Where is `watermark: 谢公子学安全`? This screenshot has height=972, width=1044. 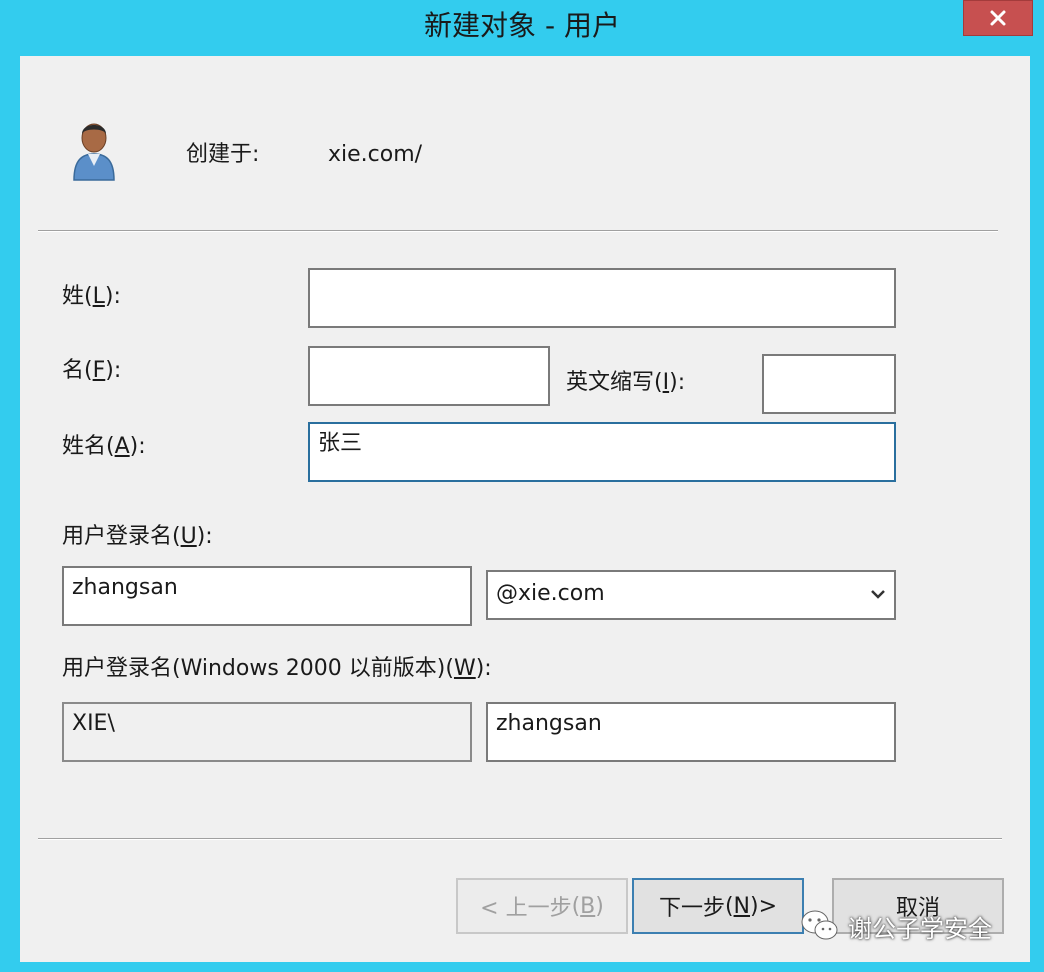
watermark: 谢公子学安全 is located at coordinates (896, 926).